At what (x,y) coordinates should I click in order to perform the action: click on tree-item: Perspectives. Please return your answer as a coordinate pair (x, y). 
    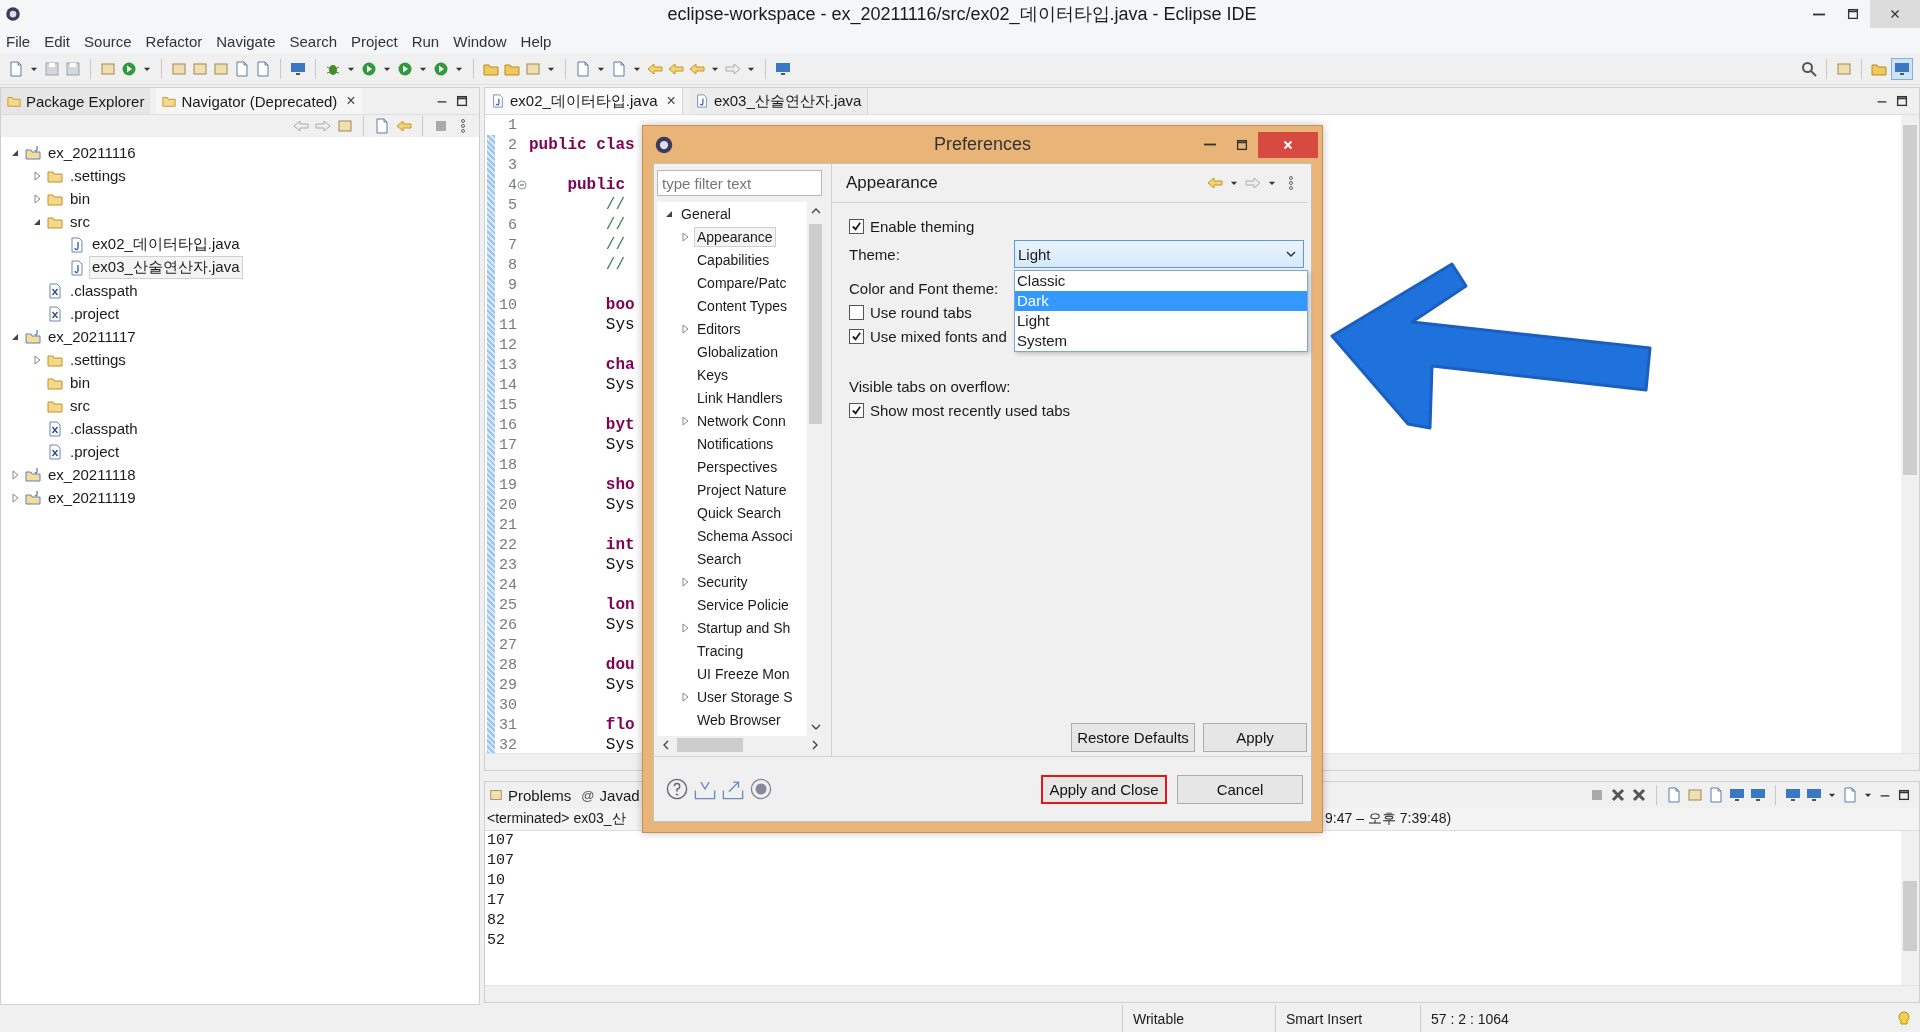
    Looking at the image, I should click on (737, 466).